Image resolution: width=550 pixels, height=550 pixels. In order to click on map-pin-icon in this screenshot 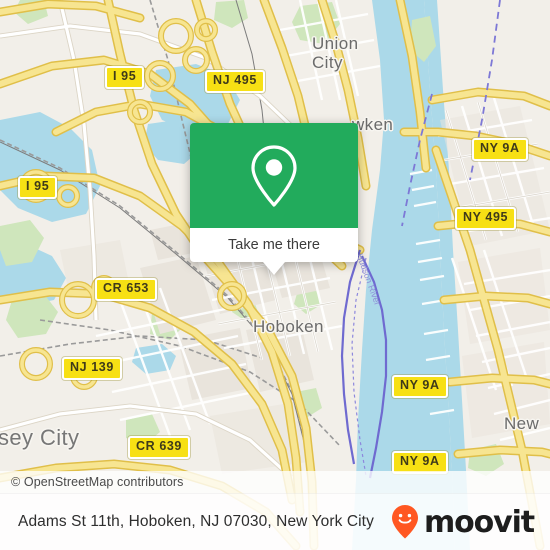, I will do `click(274, 175)`.